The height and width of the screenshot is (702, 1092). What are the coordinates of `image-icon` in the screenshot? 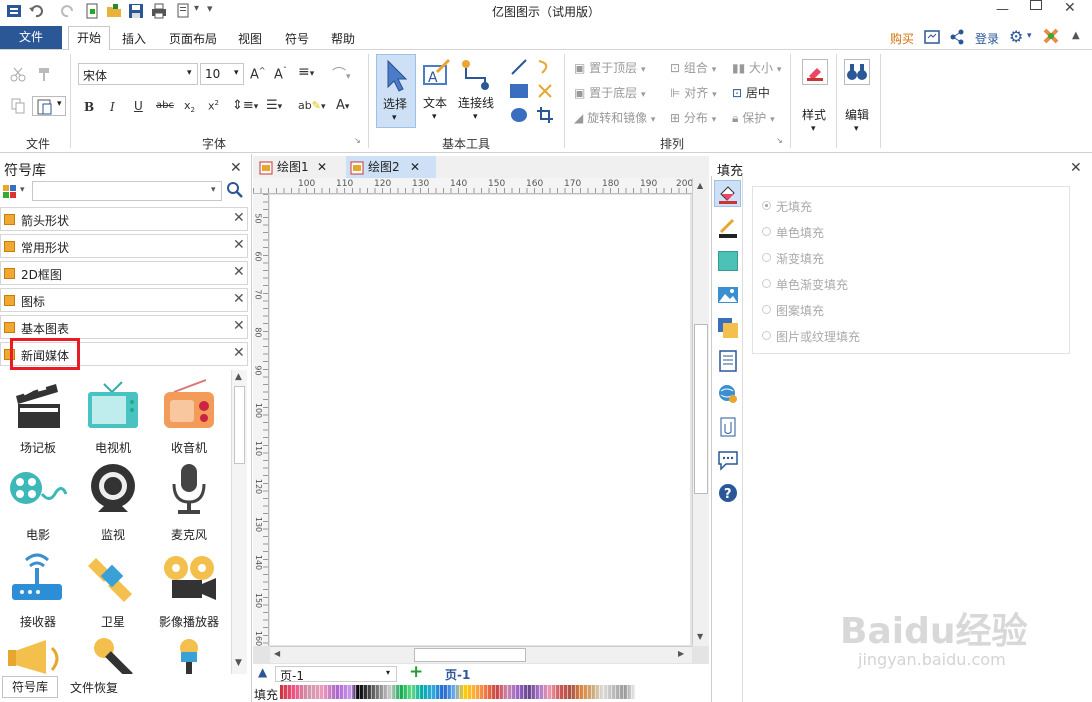 It's located at (728, 295).